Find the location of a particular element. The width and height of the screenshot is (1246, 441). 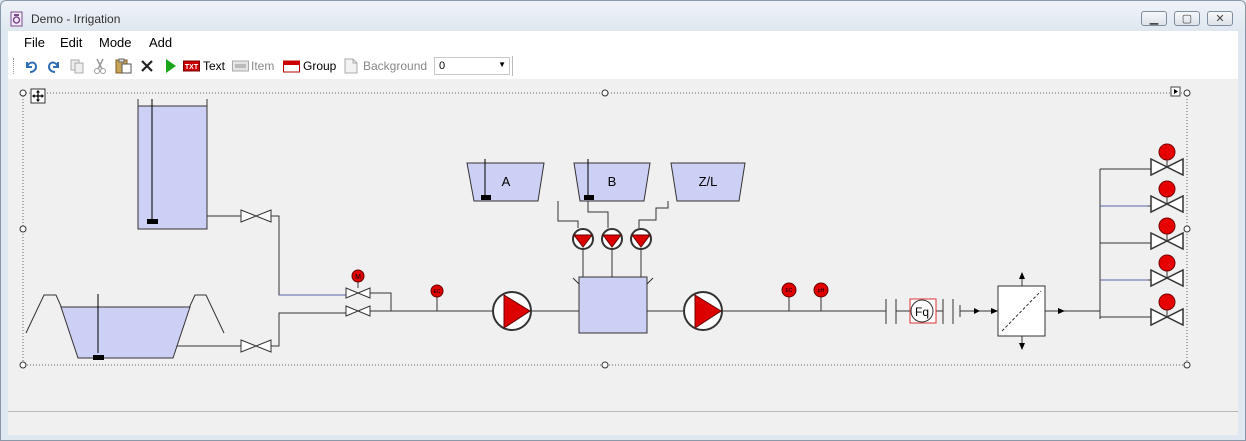

close-button: ✕ is located at coordinates (1220, 18).